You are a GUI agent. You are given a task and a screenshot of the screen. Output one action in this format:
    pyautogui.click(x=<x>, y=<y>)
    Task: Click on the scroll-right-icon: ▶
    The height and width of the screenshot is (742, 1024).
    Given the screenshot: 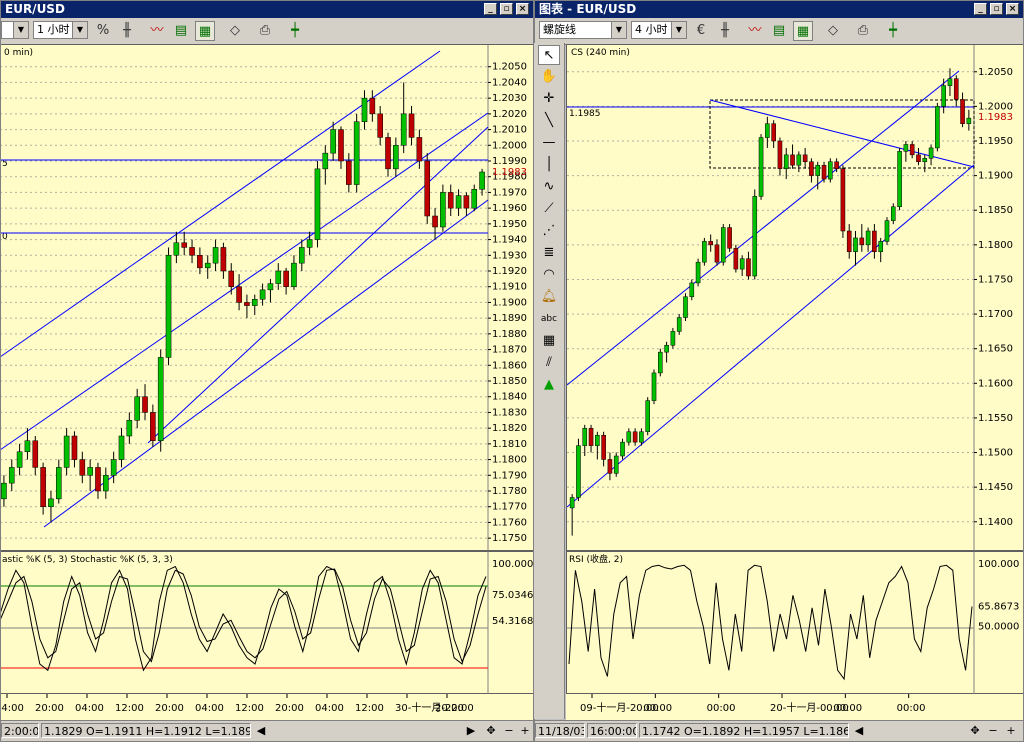 What is the action you would take?
    pyautogui.click(x=471, y=730)
    